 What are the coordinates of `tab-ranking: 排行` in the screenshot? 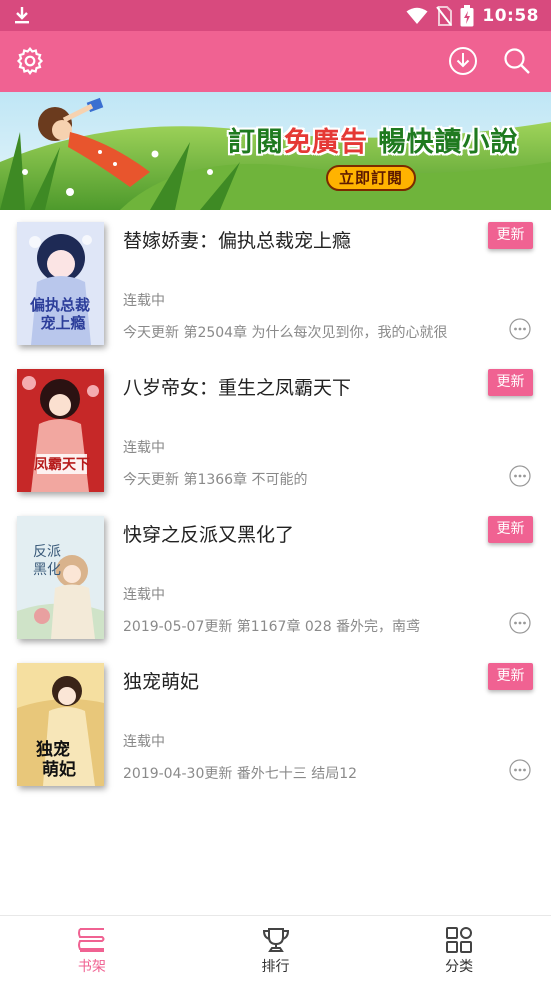 It's located at (276, 948).